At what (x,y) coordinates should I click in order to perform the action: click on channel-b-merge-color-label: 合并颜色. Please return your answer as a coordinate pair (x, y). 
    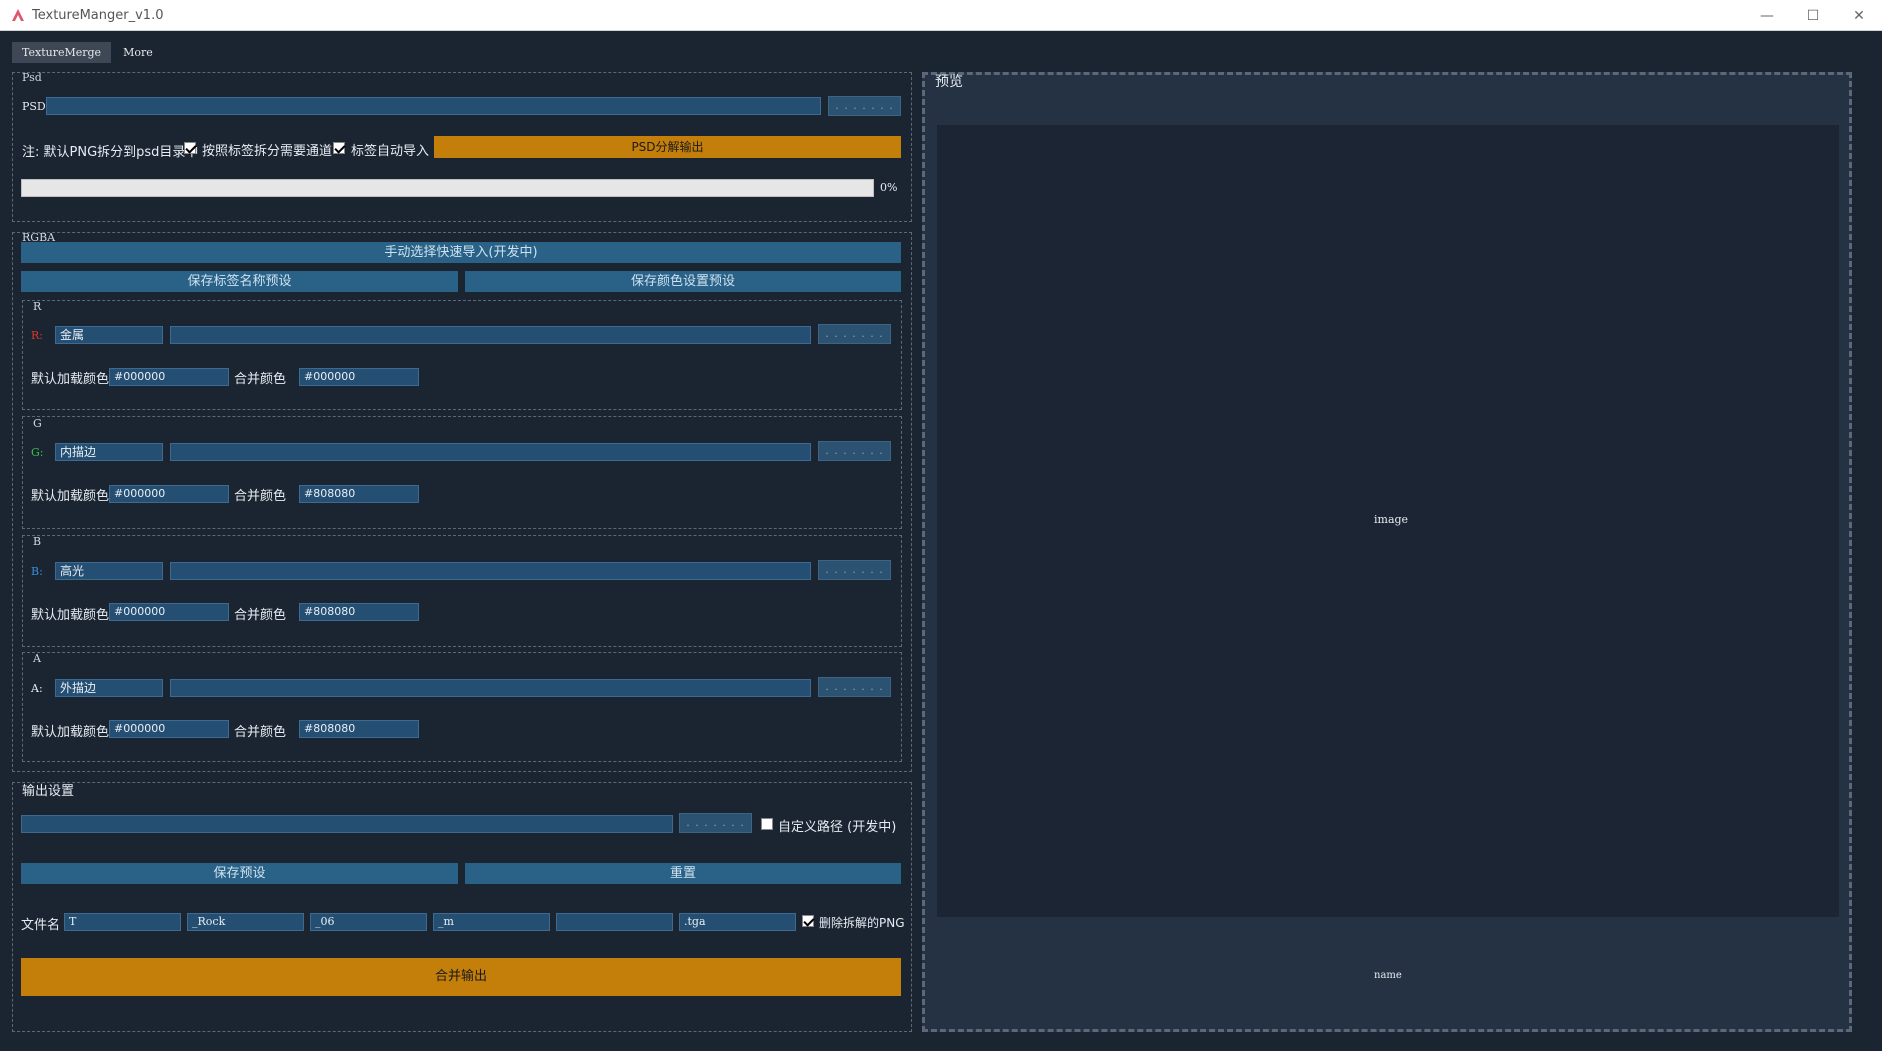
    Looking at the image, I should click on (260, 615).